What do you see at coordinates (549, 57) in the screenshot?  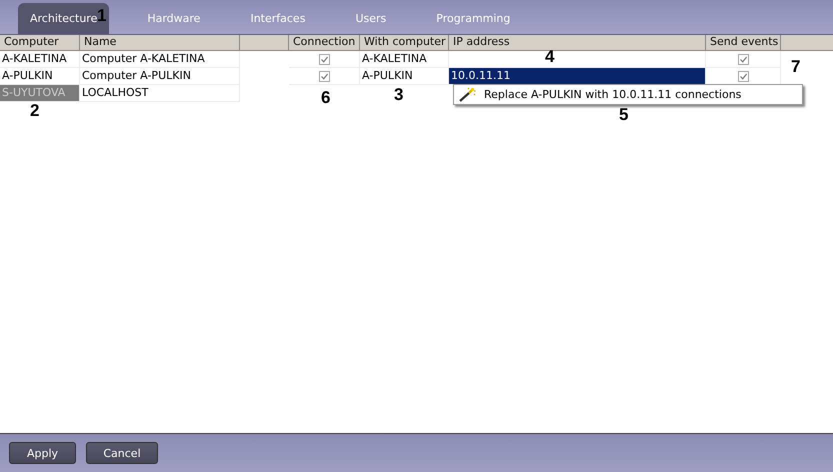 I see `callout-number: 4` at bounding box center [549, 57].